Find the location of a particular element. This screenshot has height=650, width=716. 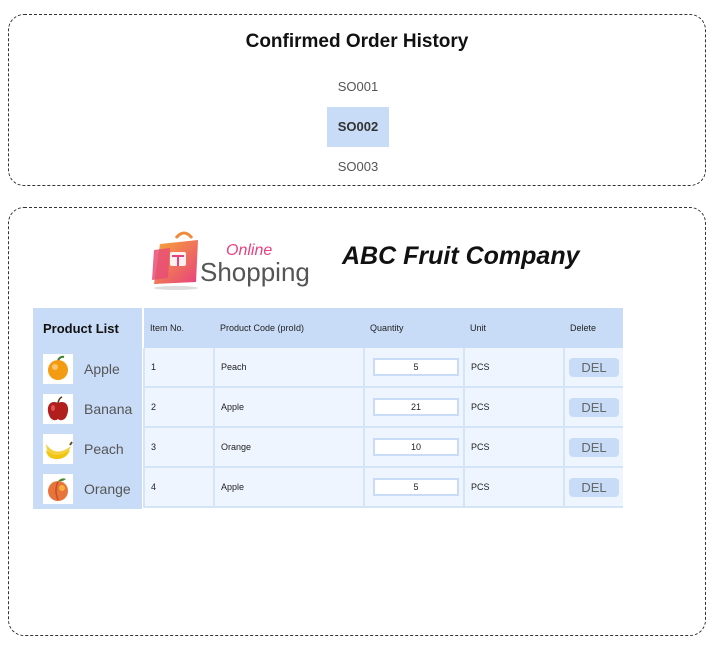

item-no: 3 is located at coordinates (178, 447).